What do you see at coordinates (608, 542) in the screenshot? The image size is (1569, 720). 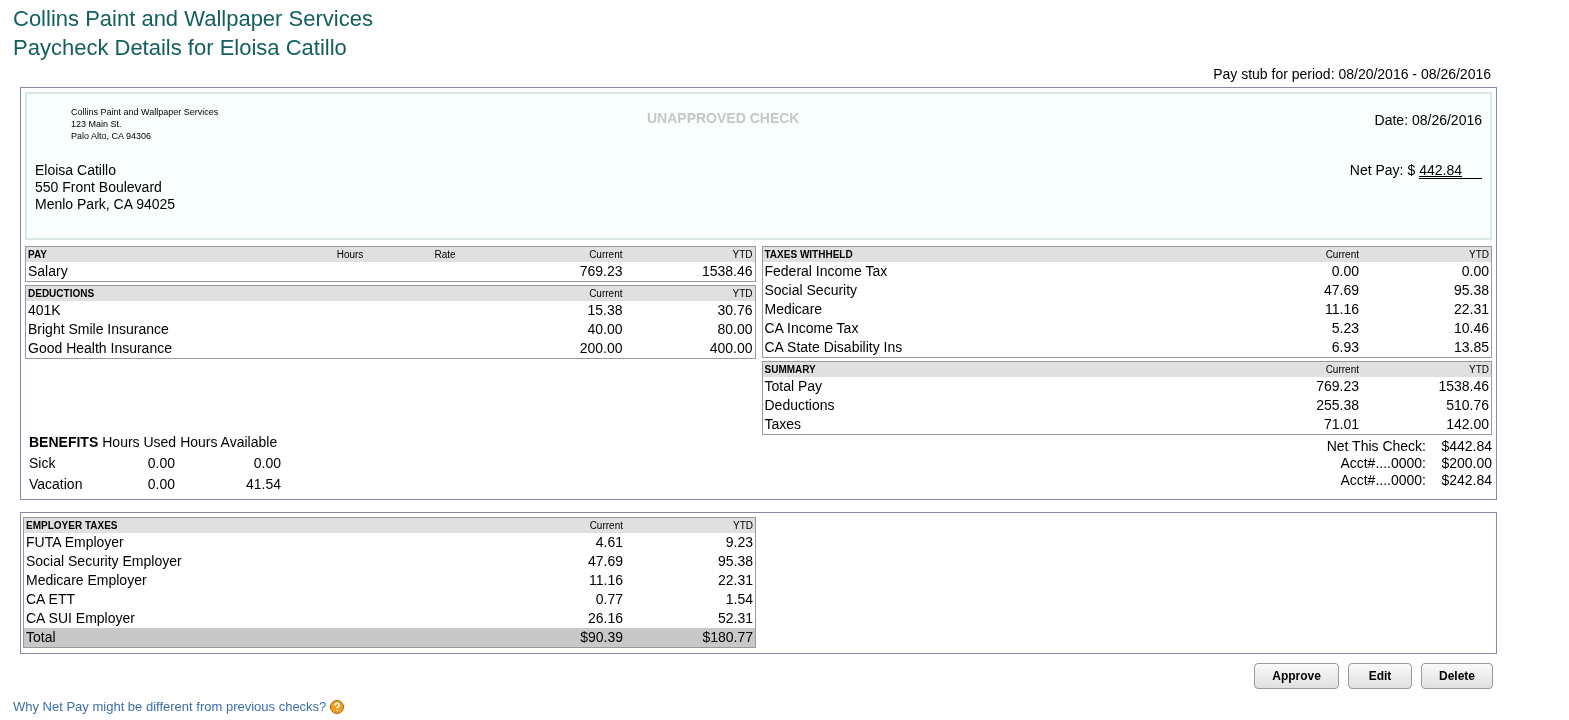 I see `current-amount: 4.61` at bounding box center [608, 542].